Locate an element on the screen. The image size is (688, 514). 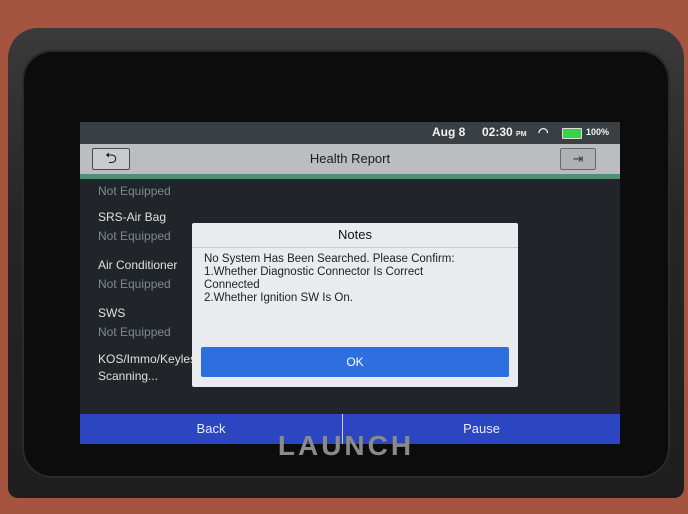
ok-button: OK is located at coordinates (355, 362).